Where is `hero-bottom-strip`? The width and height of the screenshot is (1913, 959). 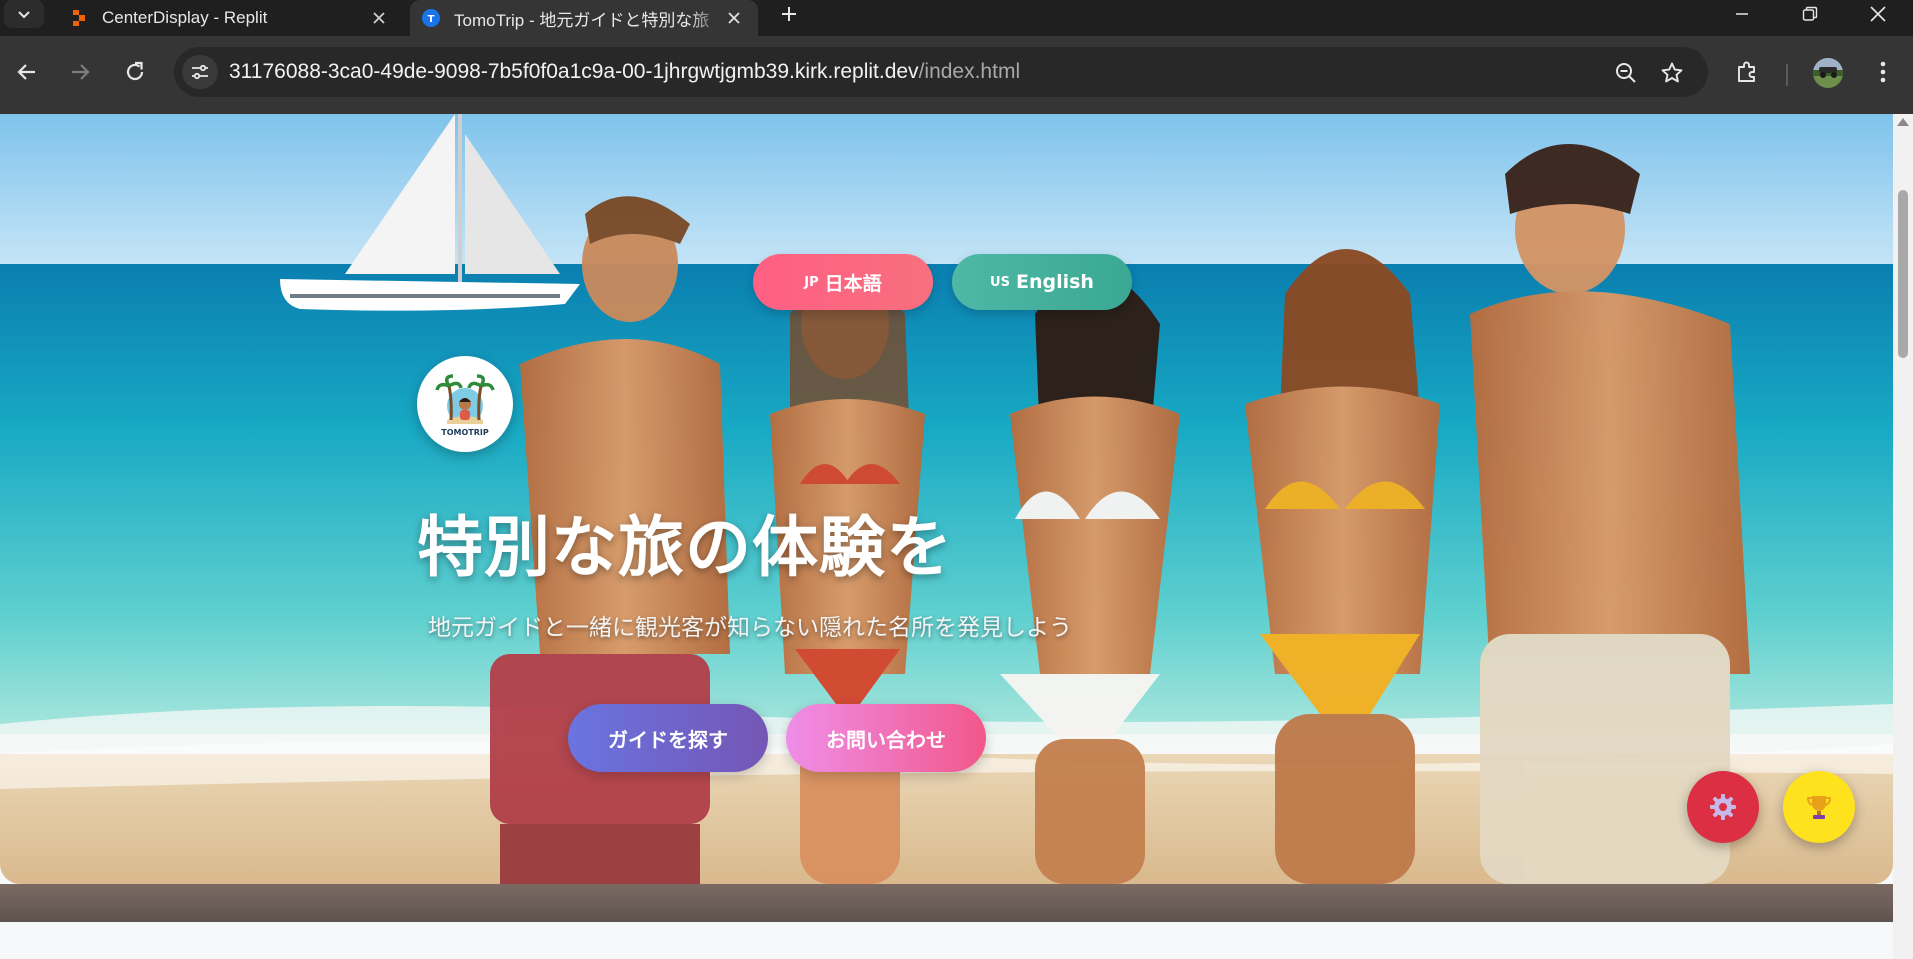
hero-bottom-strip is located at coordinates (946, 903).